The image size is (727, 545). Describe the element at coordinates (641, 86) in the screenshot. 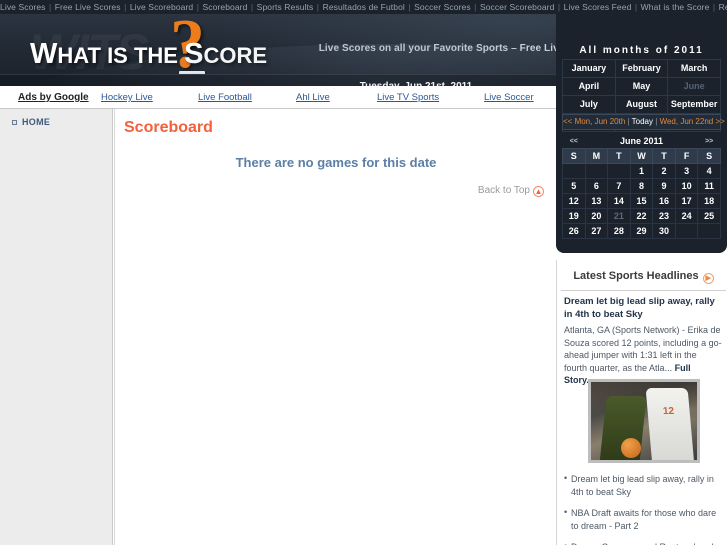

I see `month-cell: May` at that location.